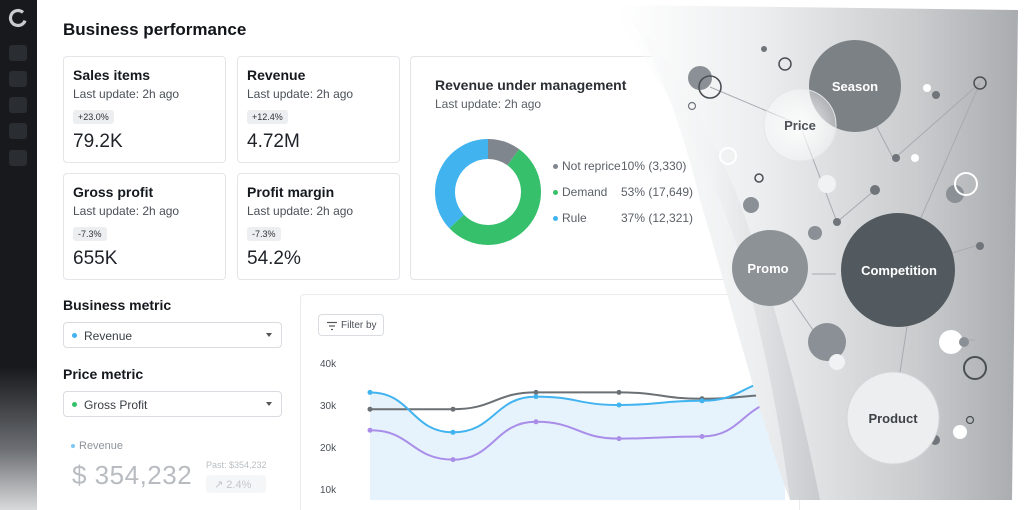 This screenshot has width=1024, height=510. Describe the element at coordinates (554, 429) in the screenshot. I see `line-chart: 40k 30k 20k 10k` at that location.